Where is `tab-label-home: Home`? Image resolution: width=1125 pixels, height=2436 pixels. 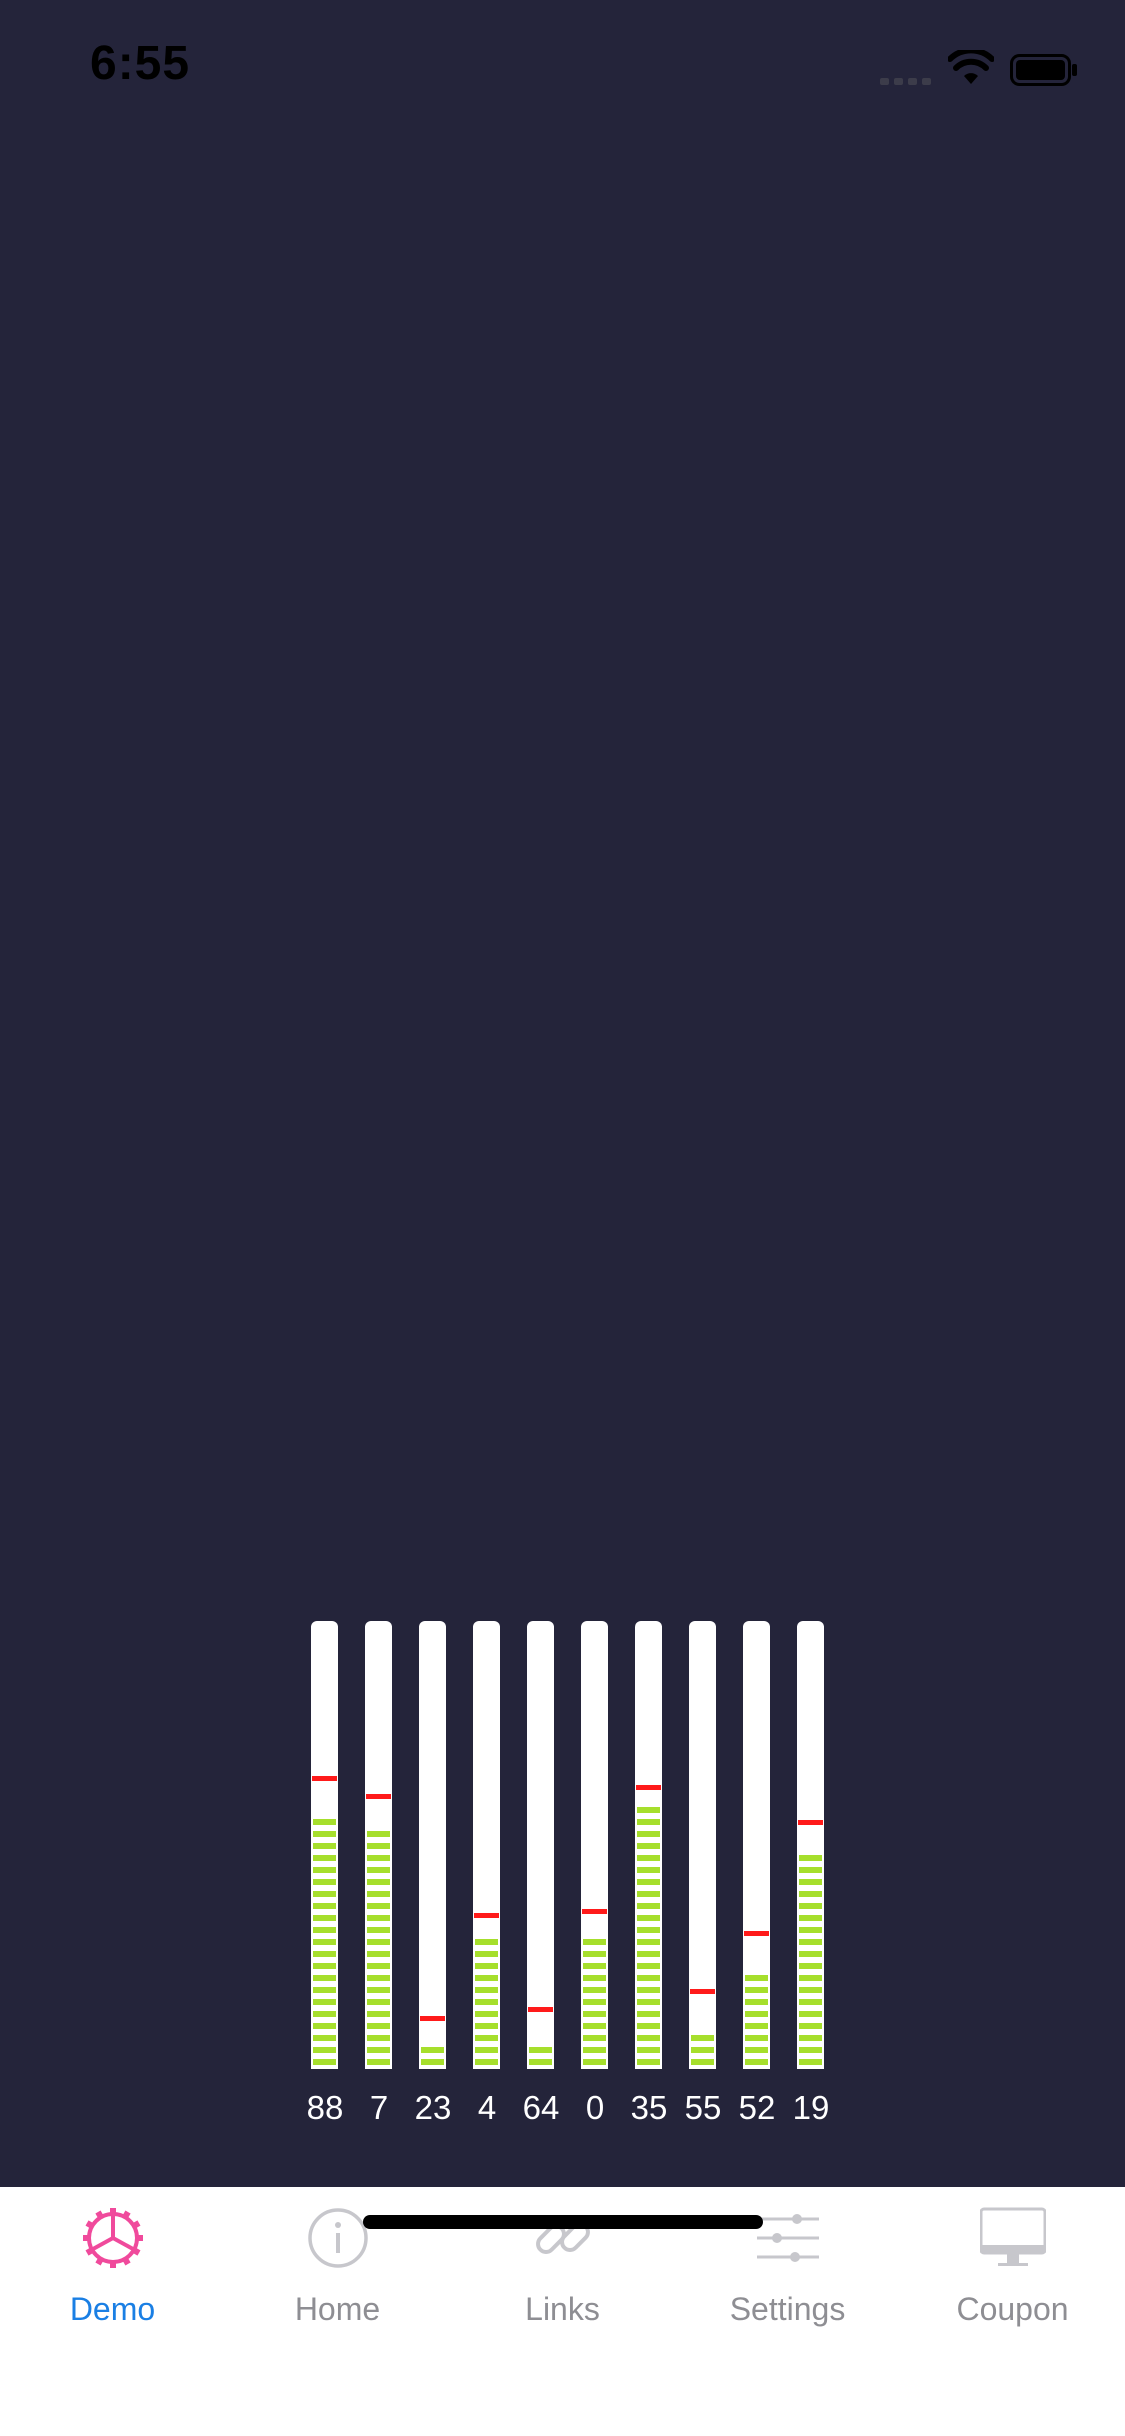 tab-label-home: Home is located at coordinates (337, 2309).